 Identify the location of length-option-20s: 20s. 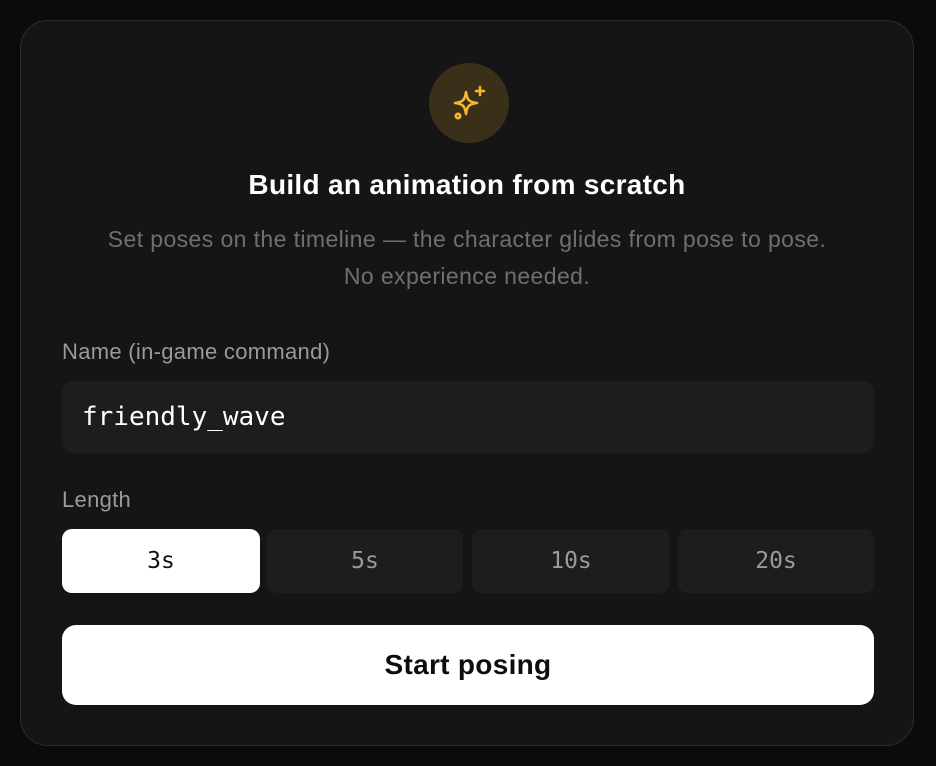
(776, 561).